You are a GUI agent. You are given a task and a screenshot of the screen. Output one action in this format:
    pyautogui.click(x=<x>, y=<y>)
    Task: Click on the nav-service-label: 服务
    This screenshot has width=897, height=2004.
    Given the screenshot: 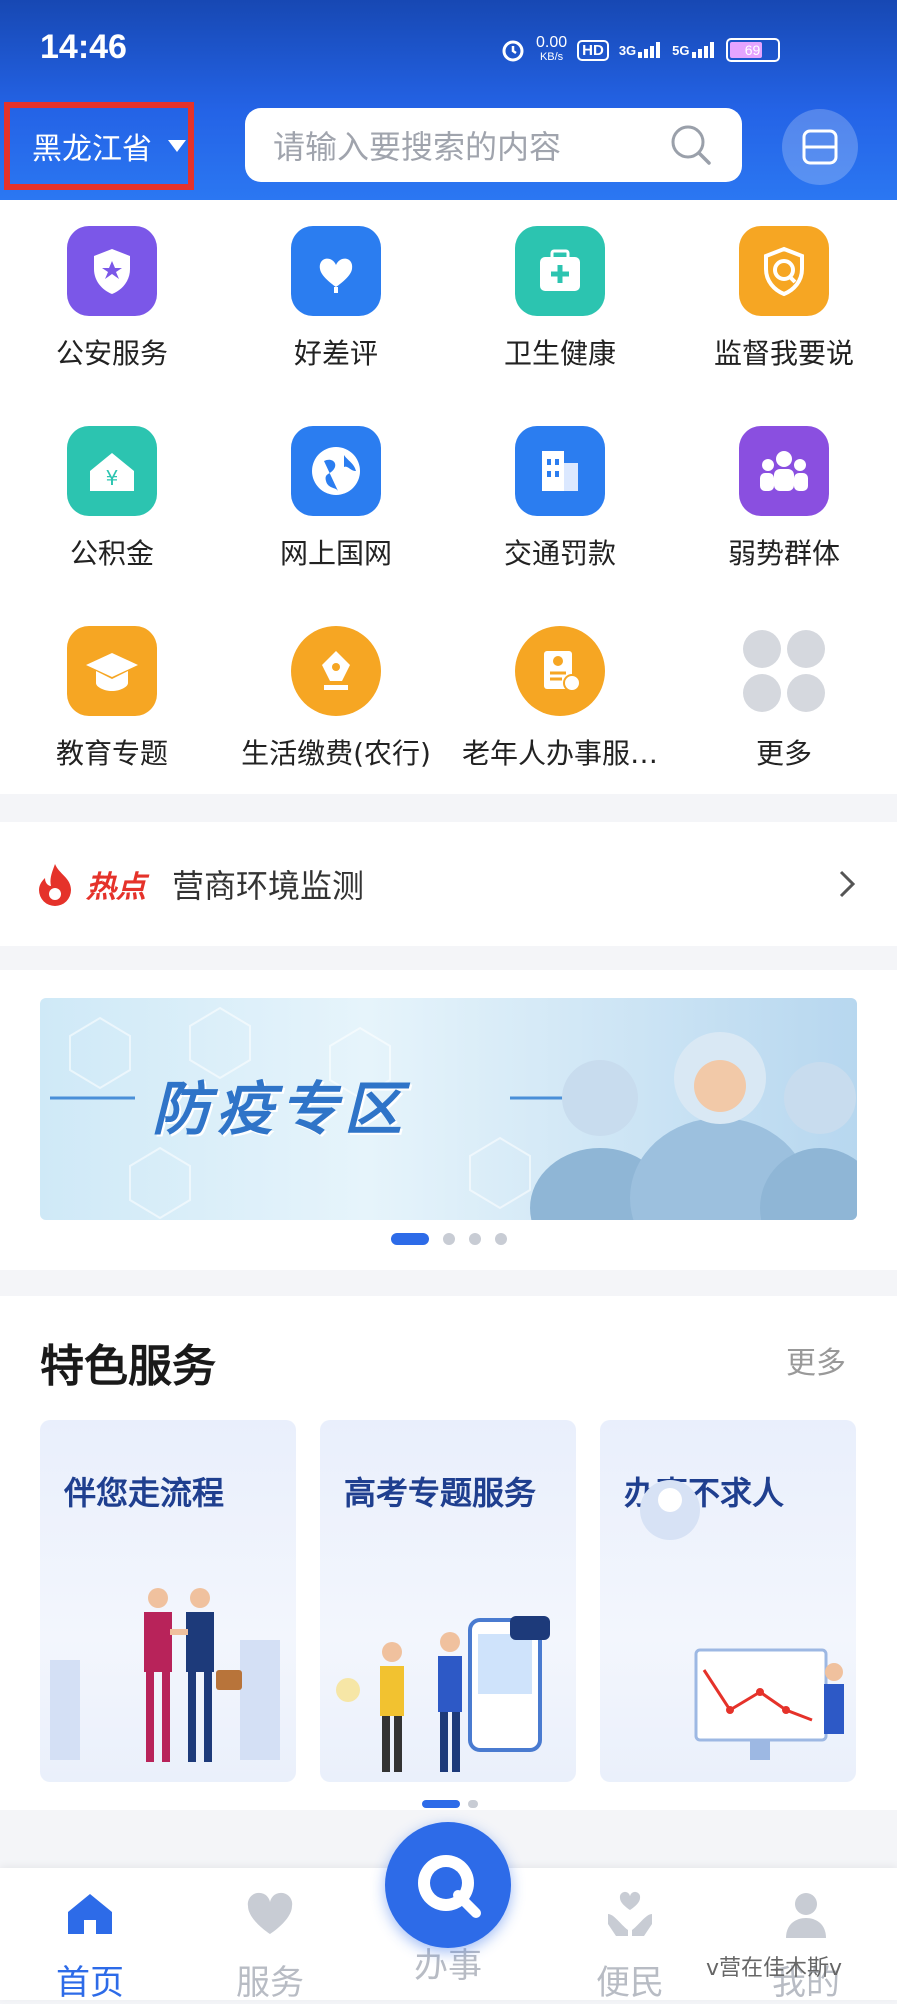 What is the action you would take?
    pyautogui.click(x=270, y=1983)
    